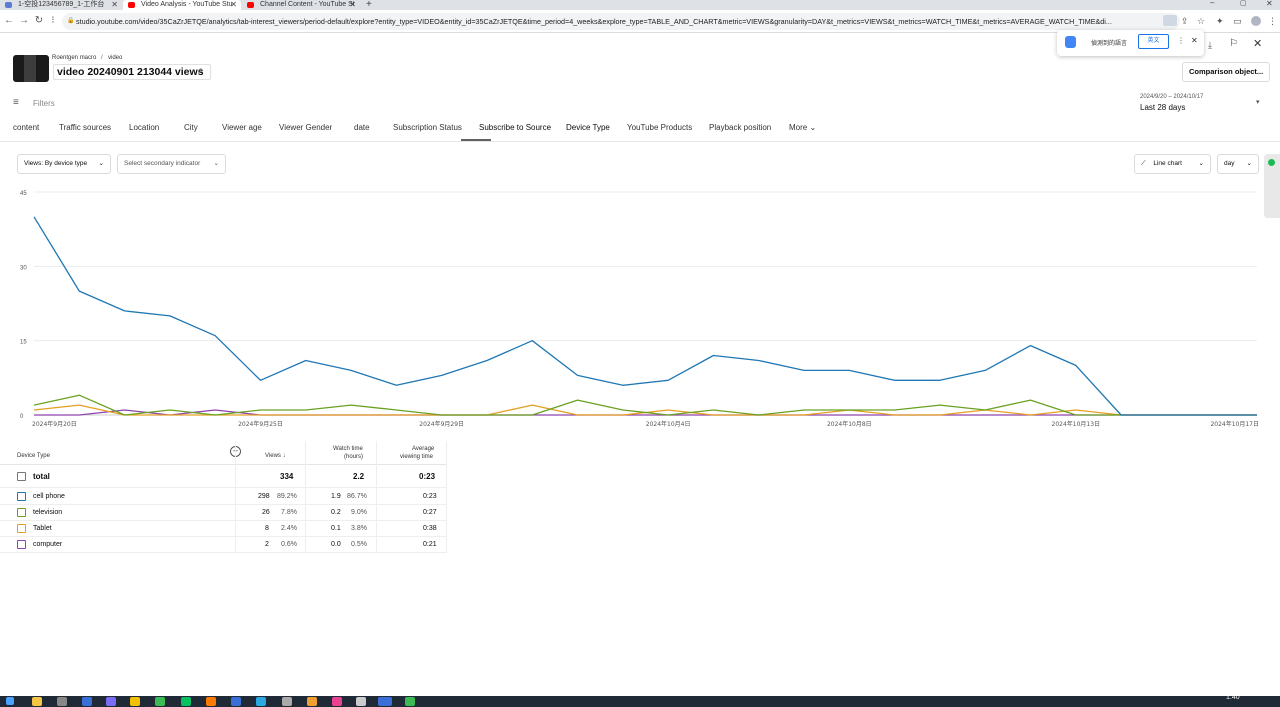 The image size is (1280, 707). I want to click on bookmark-star-icon: ☆, so click(1201, 21).